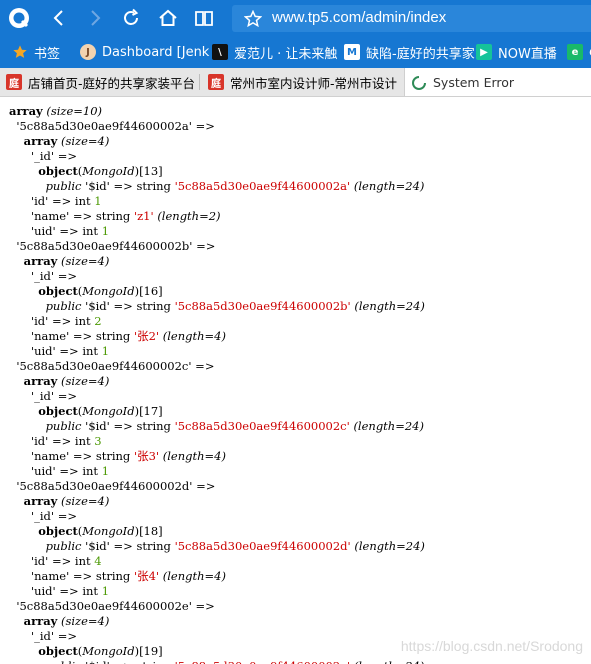 This screenshot has height=664, width=591. I want to click on object-id: [17], so click(151, 411).